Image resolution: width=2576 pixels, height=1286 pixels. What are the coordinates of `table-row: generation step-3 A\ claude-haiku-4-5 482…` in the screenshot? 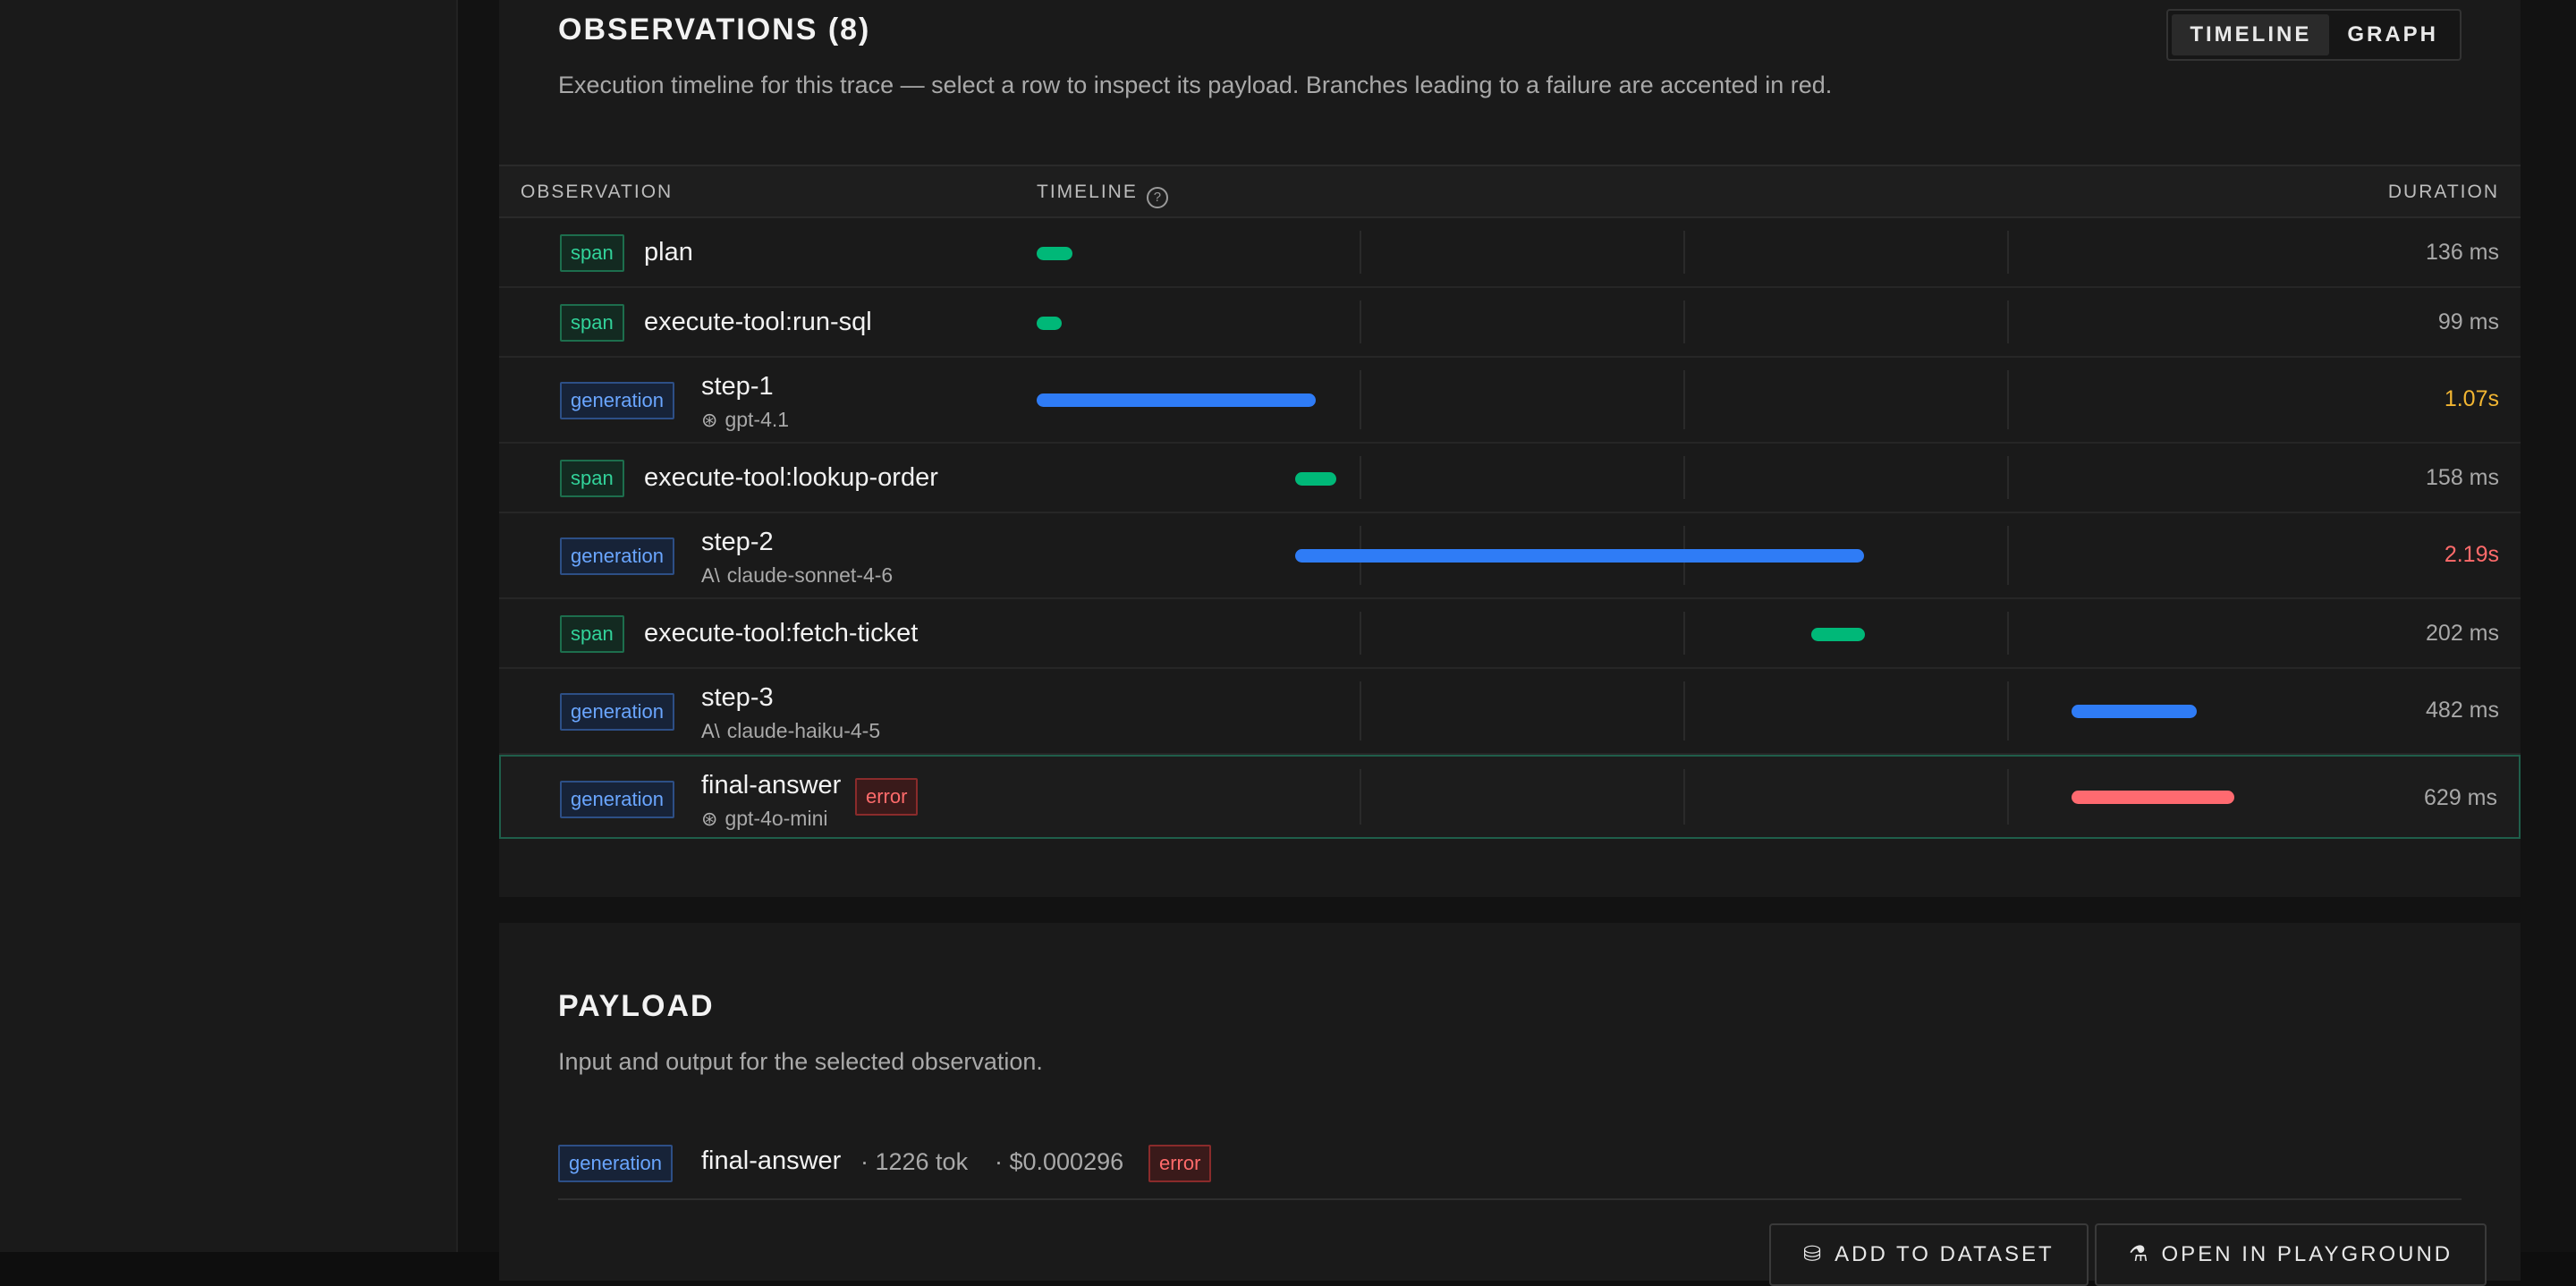 It's located at (1510, 712).